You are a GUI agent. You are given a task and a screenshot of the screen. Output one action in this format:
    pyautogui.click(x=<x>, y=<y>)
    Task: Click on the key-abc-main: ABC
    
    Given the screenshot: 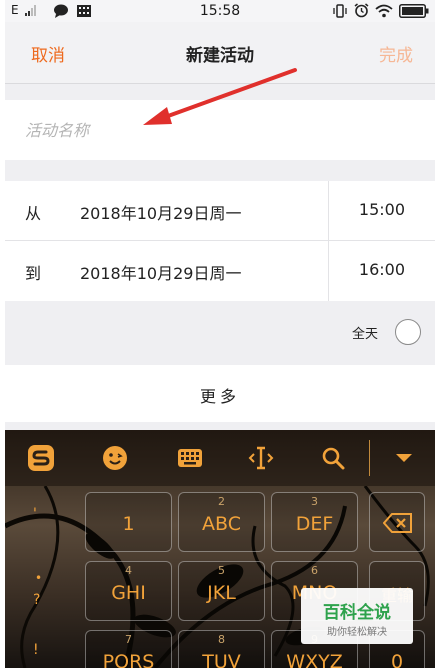 What is the action you would take?
    pyautogui.click(x=221, y=524)
    